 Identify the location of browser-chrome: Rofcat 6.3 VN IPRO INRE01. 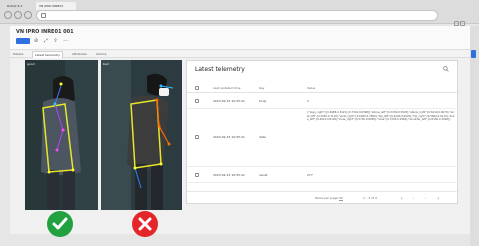
(239, 13).